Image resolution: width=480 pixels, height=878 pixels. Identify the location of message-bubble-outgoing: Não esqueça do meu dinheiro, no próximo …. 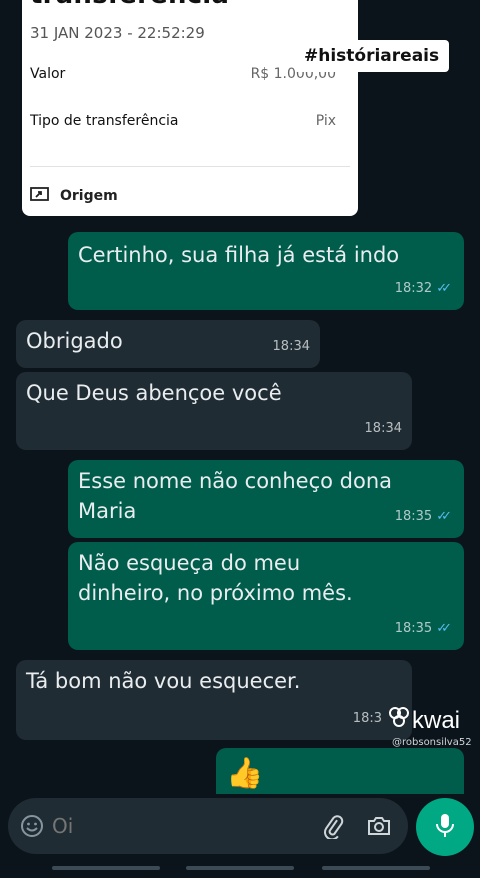
(266, 596).